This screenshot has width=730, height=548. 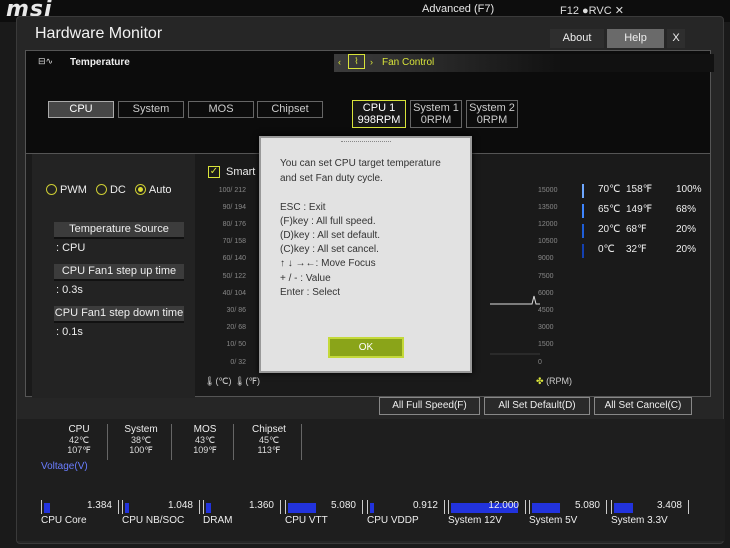 What do you see at coordinates (205, 429) in the screenshot?
I see `stat-name: MOS` at bounding box center [205, 429].